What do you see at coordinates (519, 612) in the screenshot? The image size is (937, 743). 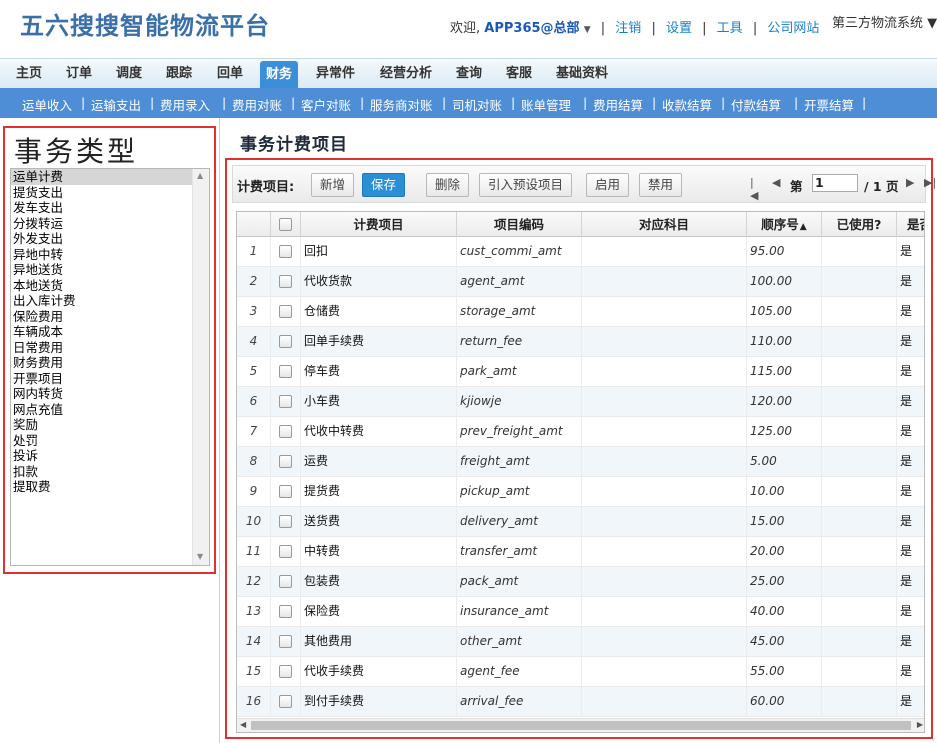 I see `cell-item-code: insurance_amt` at bounding box center [519, 612].